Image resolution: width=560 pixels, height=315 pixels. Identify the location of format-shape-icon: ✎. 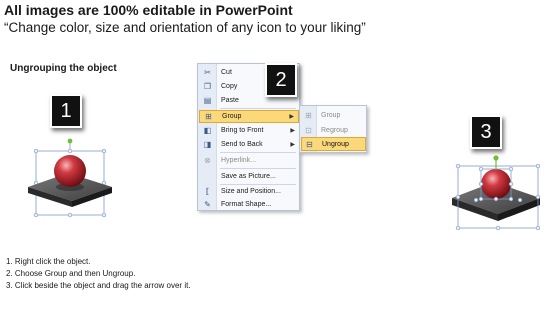
(207, 204).